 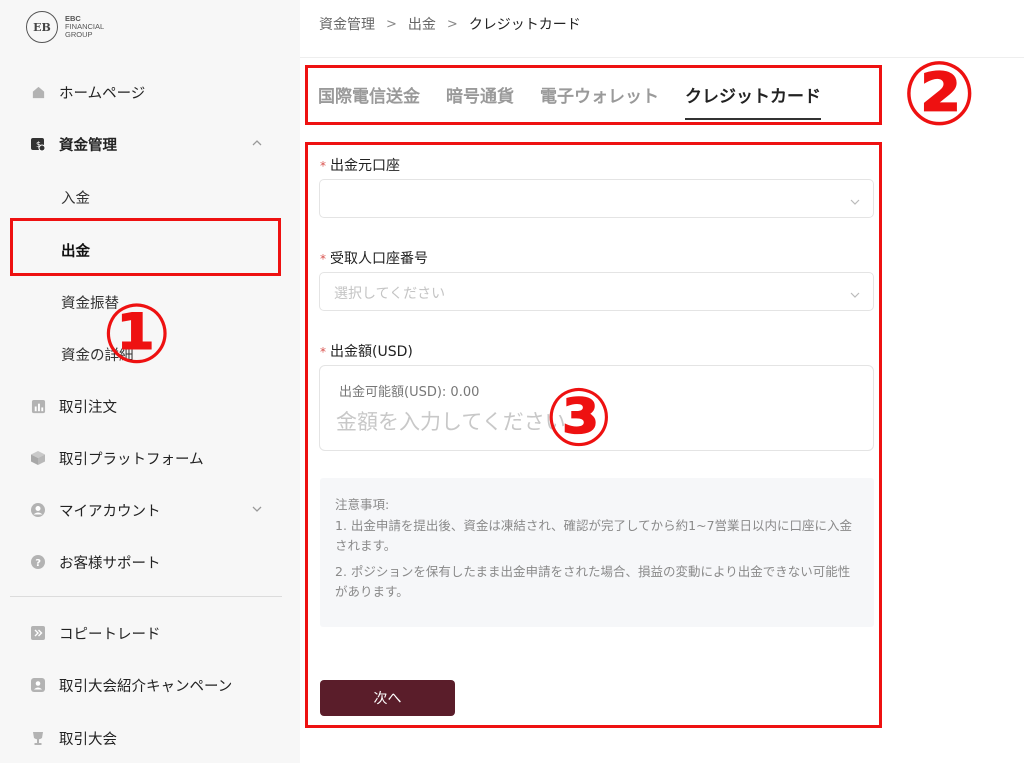 I want to click on sidebar-item-label: コピートレード, so click(x=110, y=634).